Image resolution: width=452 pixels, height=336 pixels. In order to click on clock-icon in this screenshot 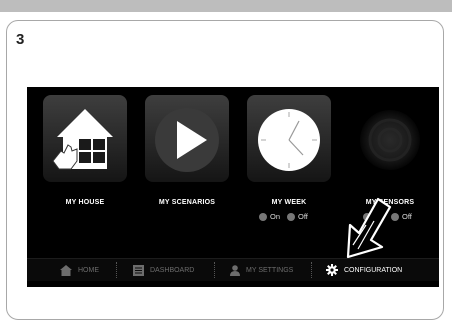, I will do `click(289, 140)`.